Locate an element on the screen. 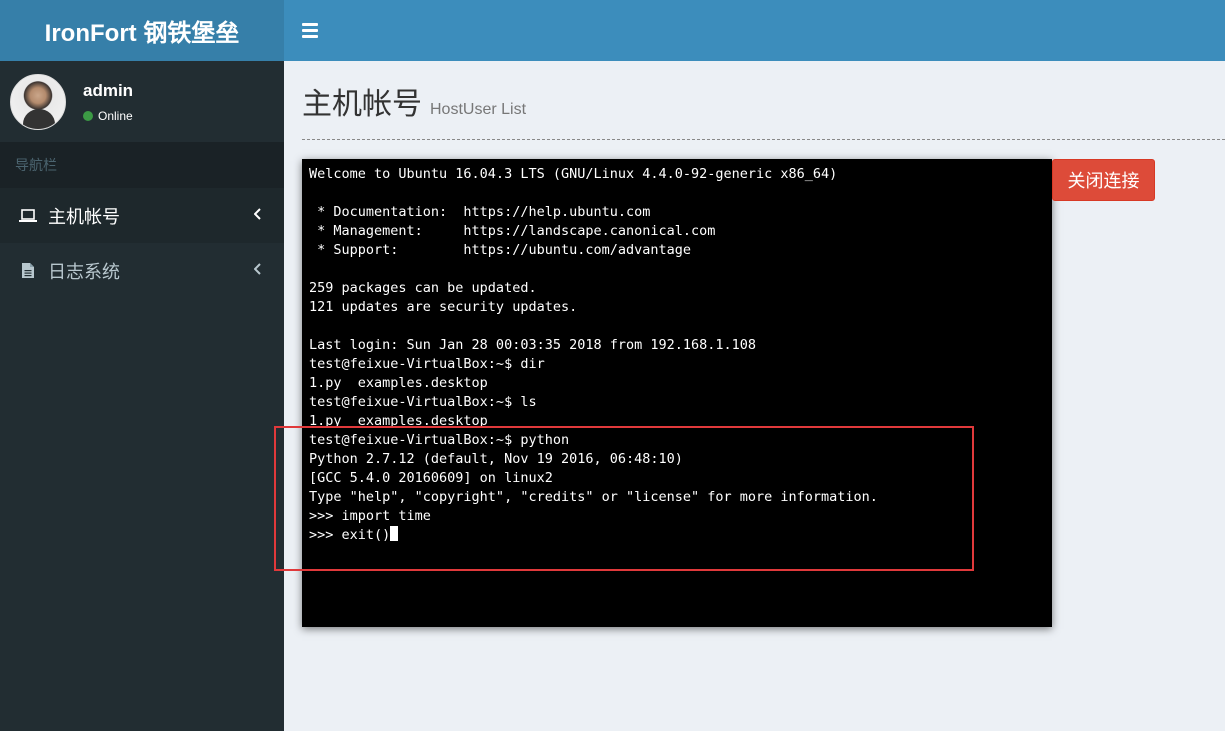  sidebar-item-host-accounts: 主机帐号 is located at coordinates (142, 215).